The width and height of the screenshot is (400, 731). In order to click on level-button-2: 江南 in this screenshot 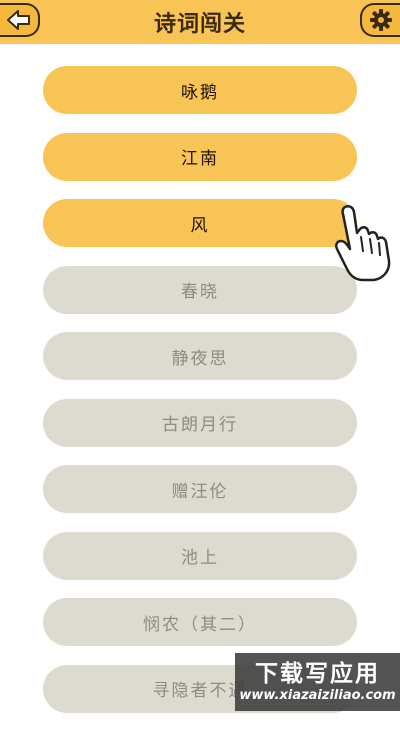, I will do `click(200, 156)`.